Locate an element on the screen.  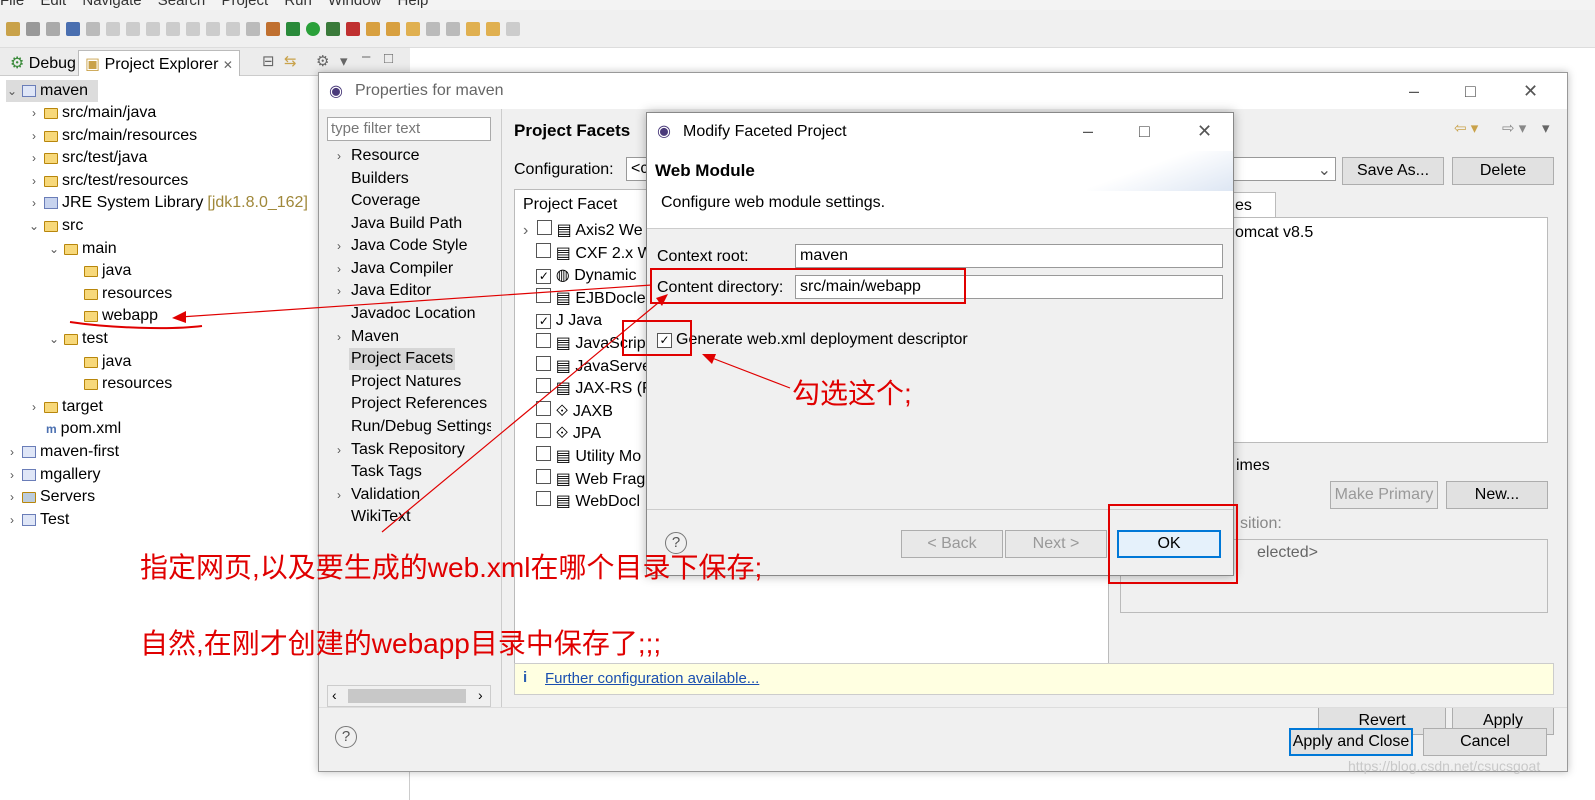
watermark: https://blog.csdn.net/csucsgoat is located at coordinates (1444, 766).